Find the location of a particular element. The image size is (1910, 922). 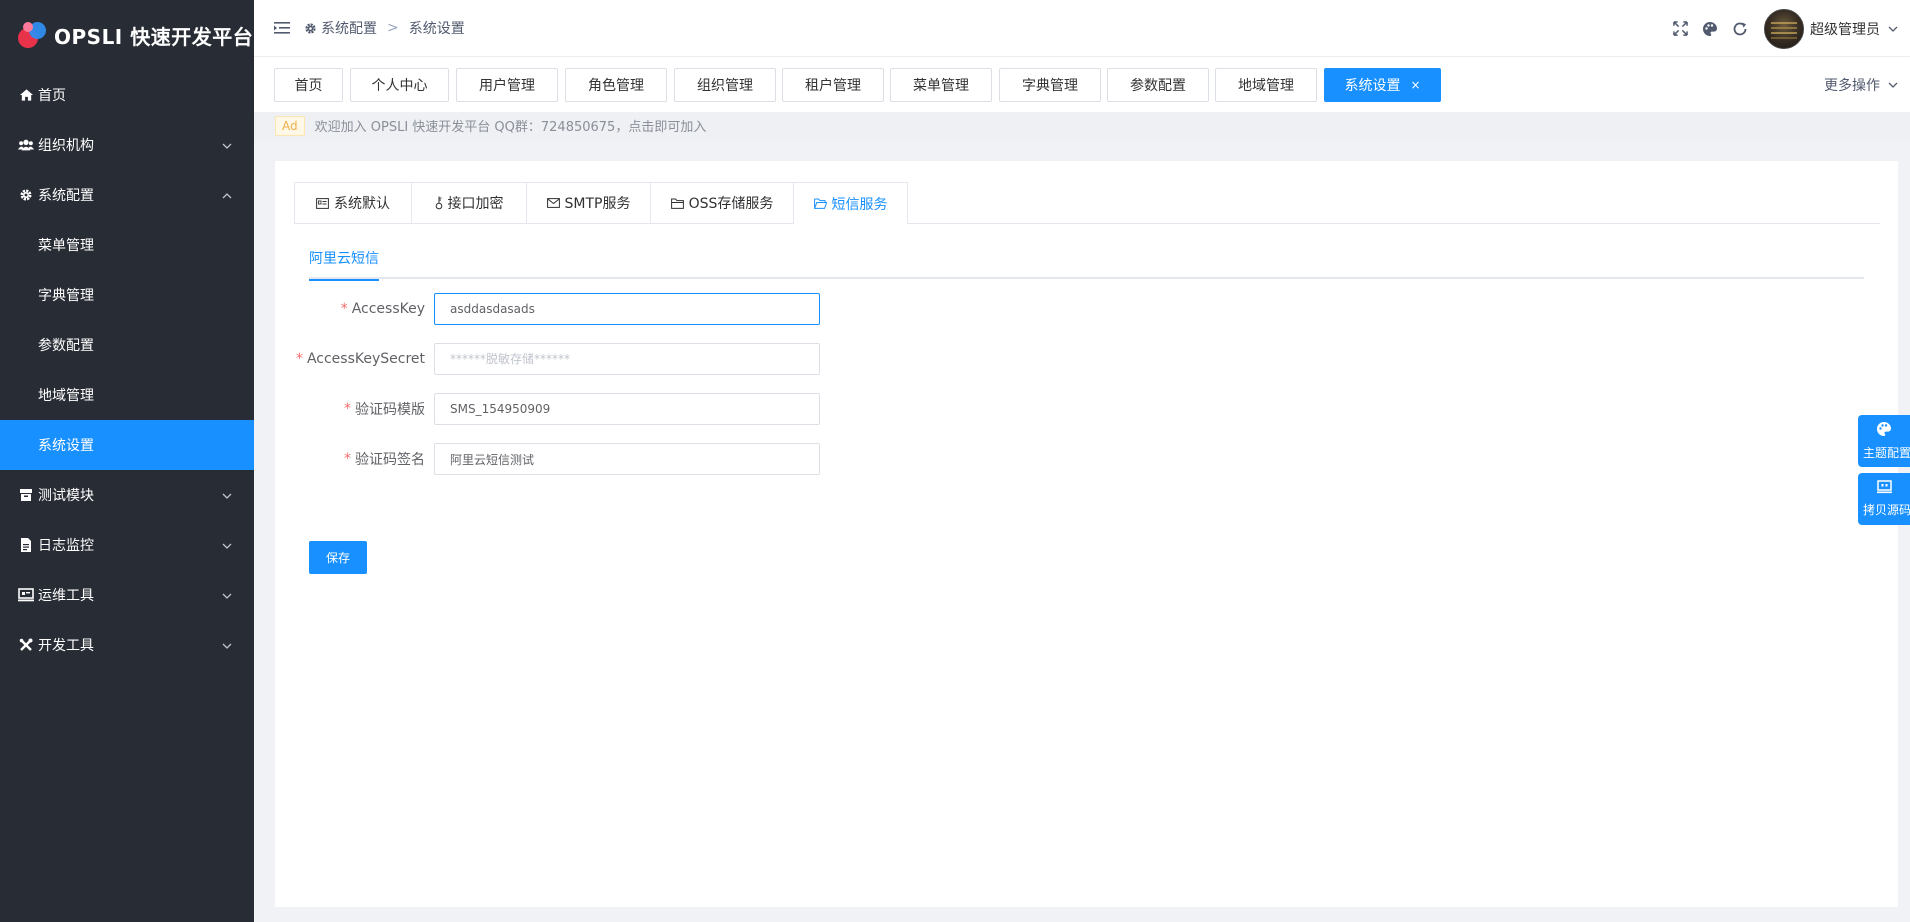

tag-home: 首页 is located at coordinates (308, 85).